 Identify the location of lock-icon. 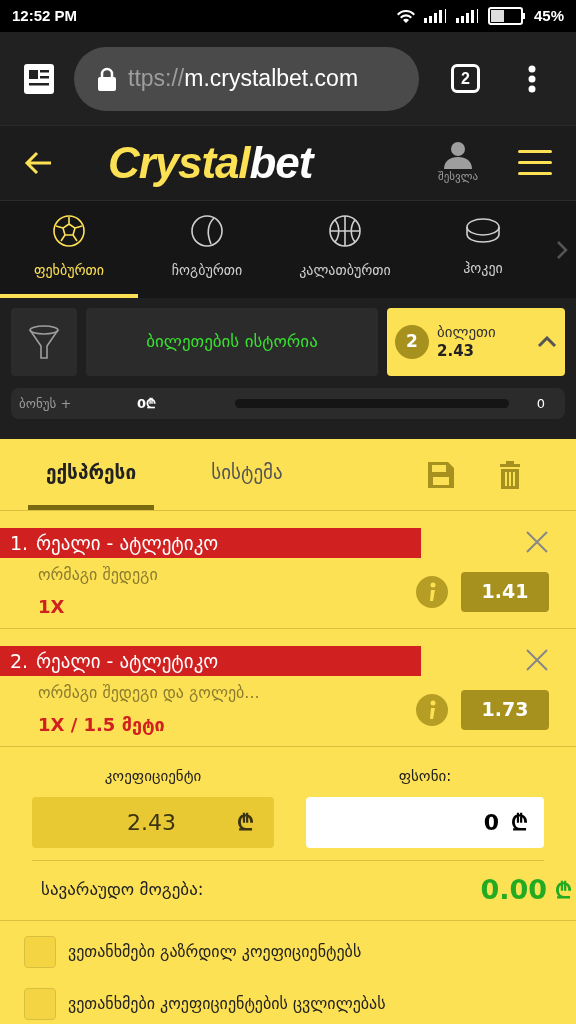
(107, 78).